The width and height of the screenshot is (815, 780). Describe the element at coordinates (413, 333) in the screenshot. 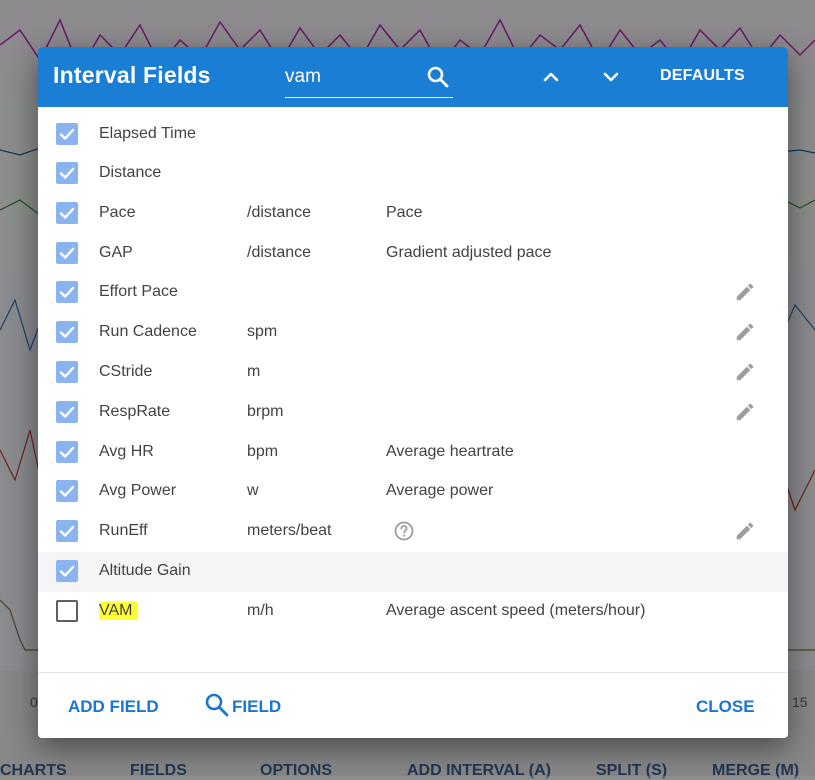

I see `field-row: Run Cadence spm` at that location.